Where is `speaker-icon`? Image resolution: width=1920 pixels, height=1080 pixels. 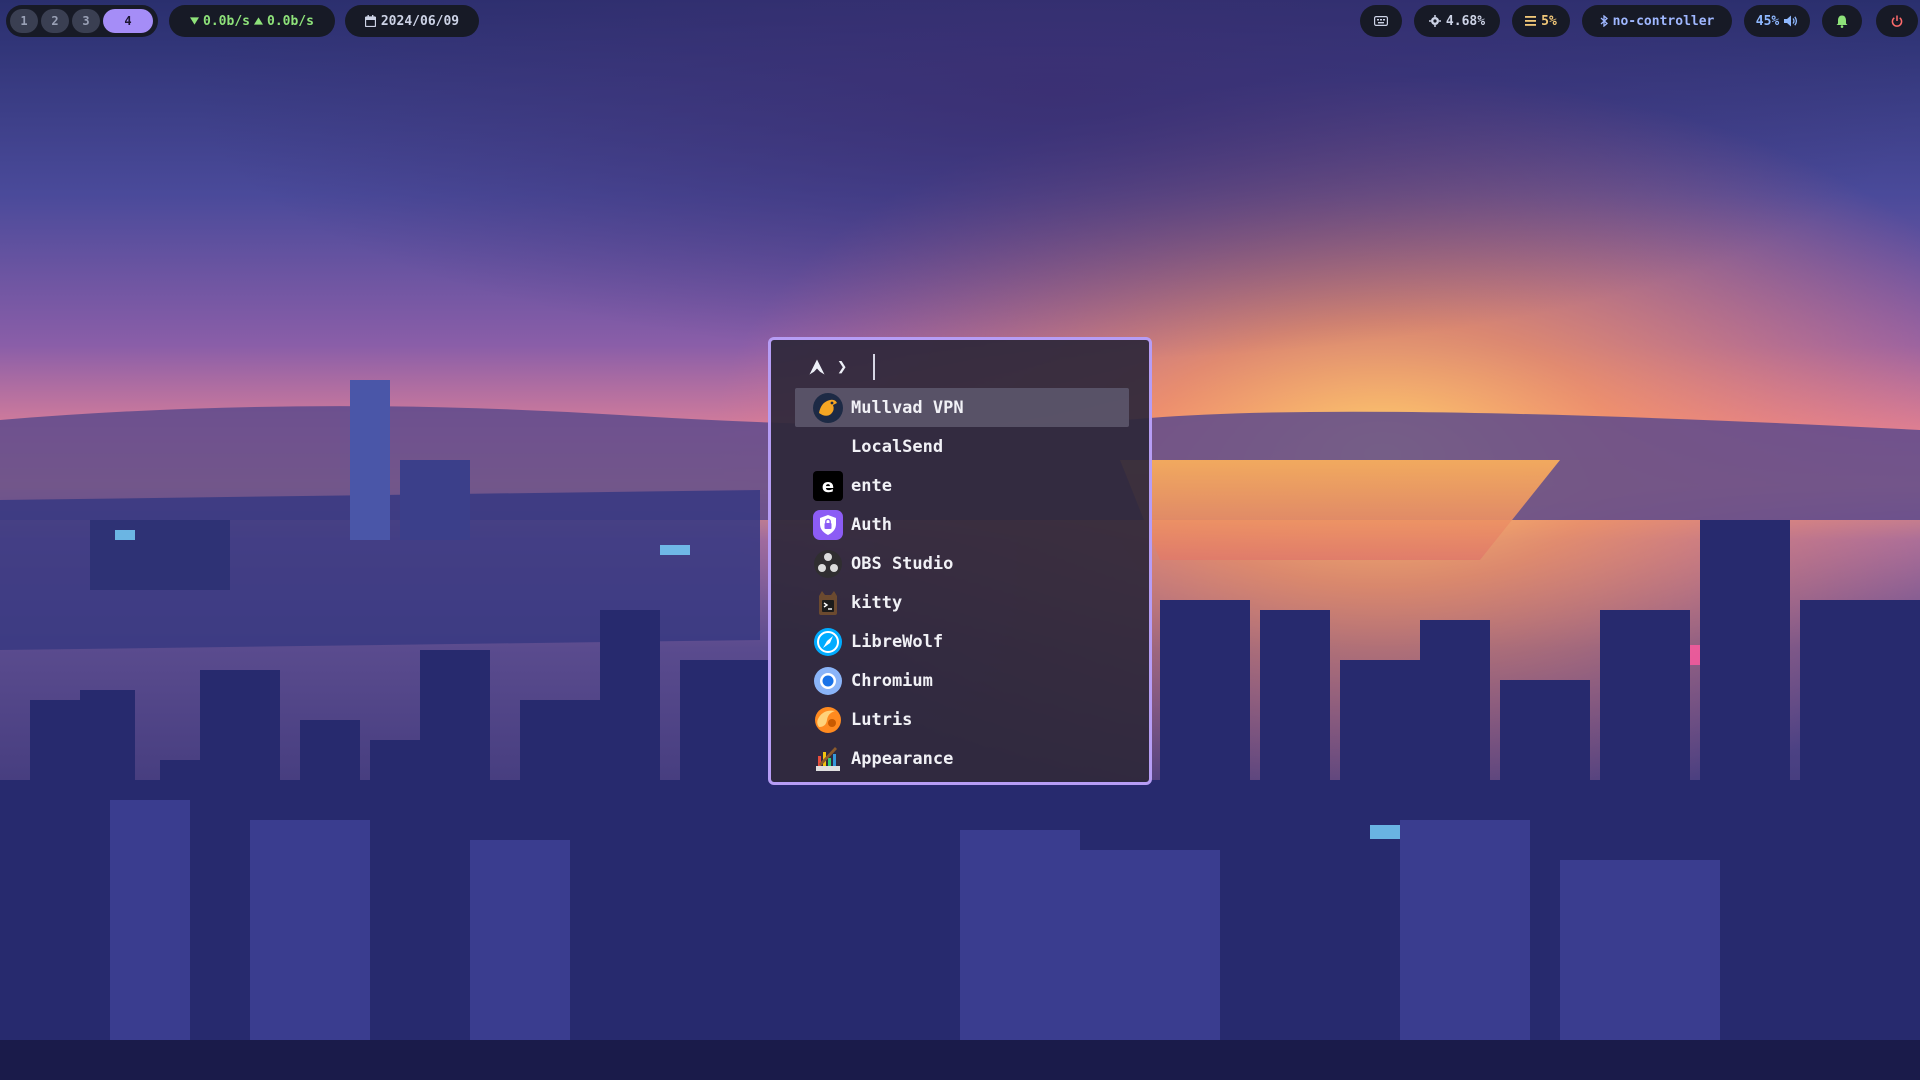 speaker-icon is located at coordinates (1791, 21).